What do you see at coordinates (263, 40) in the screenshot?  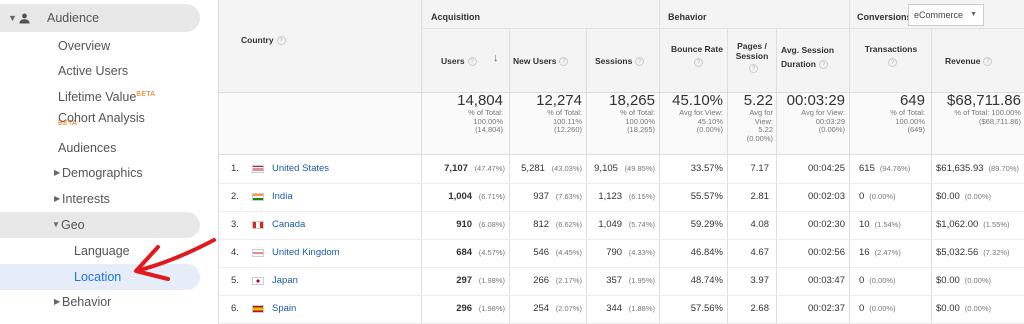 I see `column-header-country: Country?` at bounding box center [263, 40].